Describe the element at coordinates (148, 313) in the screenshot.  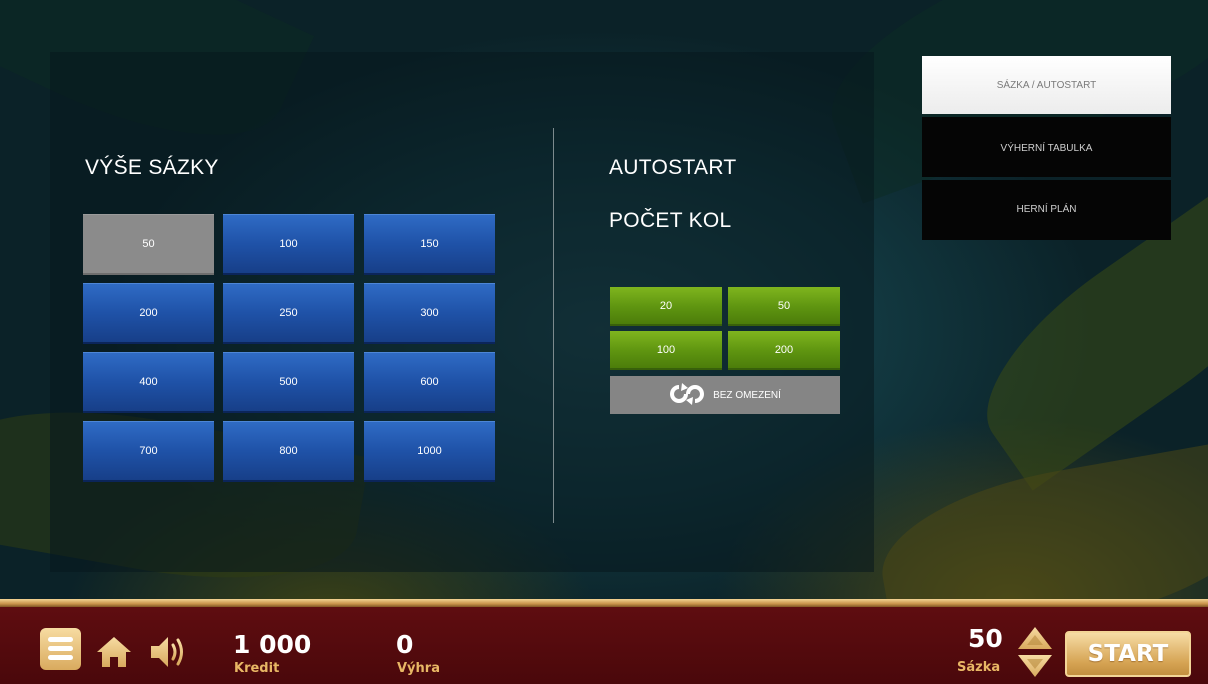
I see `bet-option-200: 200` at that location.